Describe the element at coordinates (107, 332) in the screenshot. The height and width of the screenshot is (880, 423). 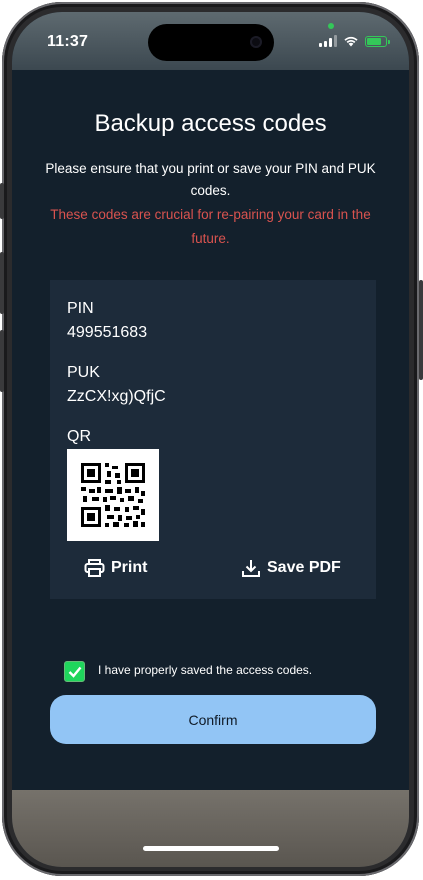
I see `pin-value: 499551683` at that location.